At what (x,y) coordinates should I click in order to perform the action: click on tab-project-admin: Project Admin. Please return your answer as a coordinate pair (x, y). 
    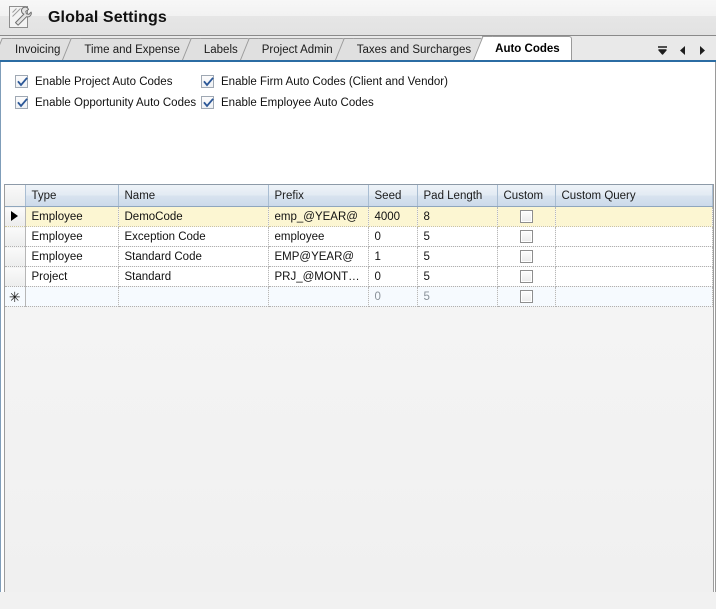
    Looking at the image, I should click on (296, 49).